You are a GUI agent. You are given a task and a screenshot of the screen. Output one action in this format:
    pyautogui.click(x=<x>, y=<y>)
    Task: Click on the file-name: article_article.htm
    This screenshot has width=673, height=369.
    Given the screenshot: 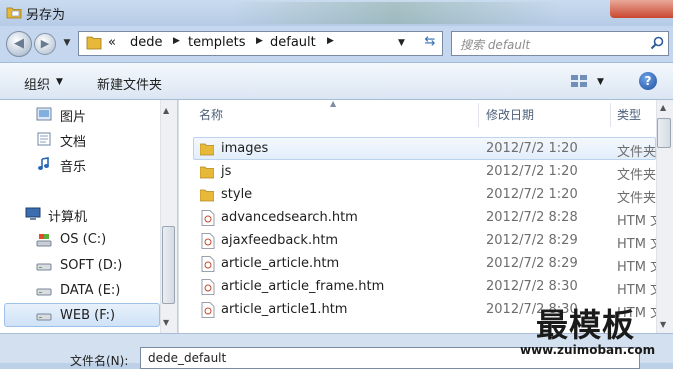 What is the action you would take?
    pyautogui.click(x=280, y=263)
    